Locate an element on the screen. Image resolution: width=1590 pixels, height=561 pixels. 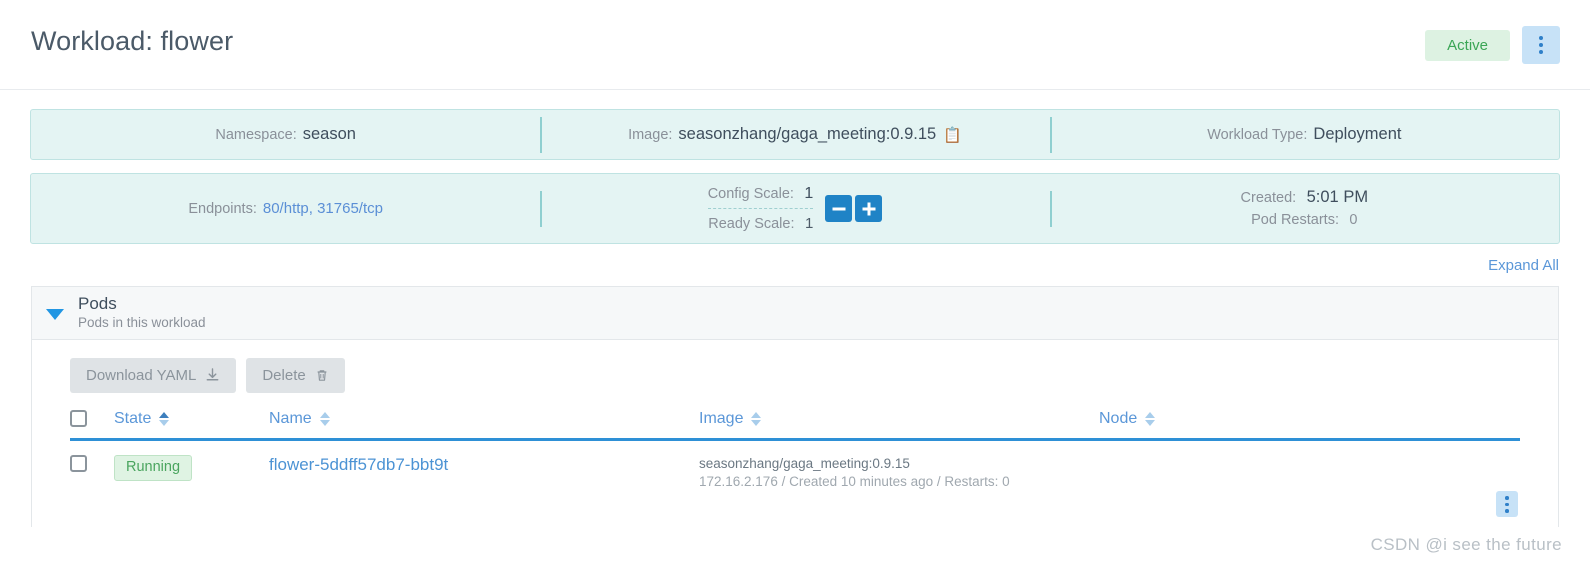
namespace-value: season is located at coordinates (329, 134).